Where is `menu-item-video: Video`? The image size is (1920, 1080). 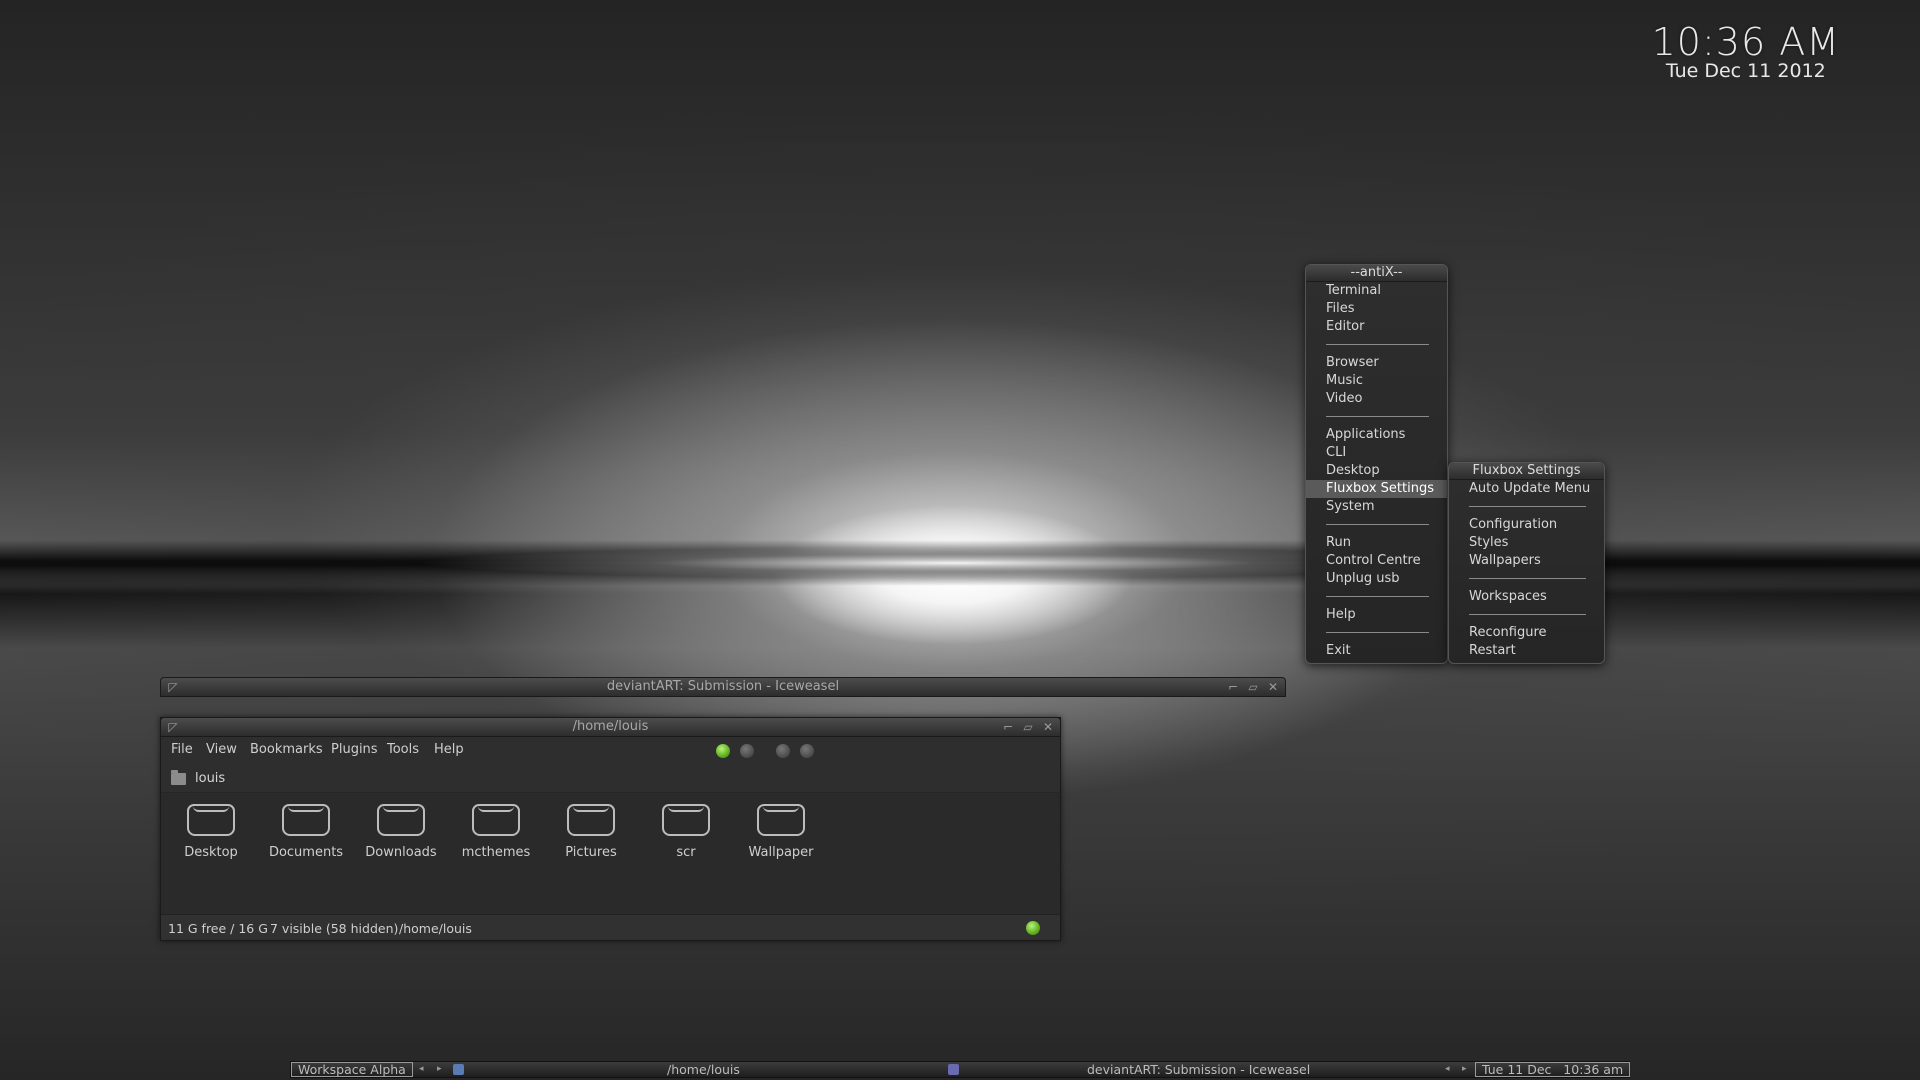 menu-item-video: Video is located at coordinates (1376, 399).